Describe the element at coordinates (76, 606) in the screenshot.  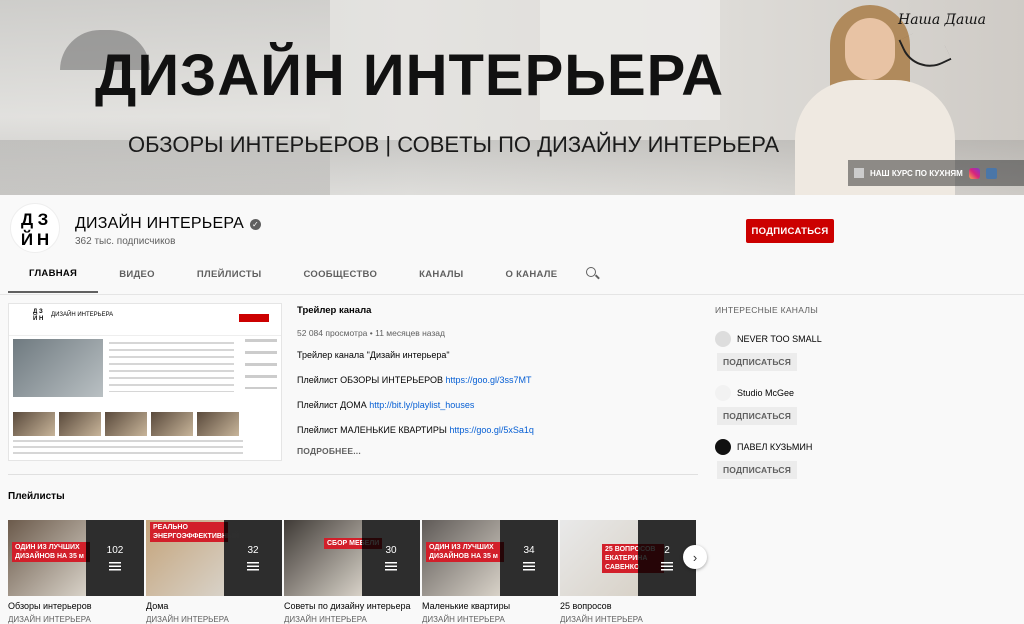
I see `playlist-title: Обзоры интерьеров` at that location.